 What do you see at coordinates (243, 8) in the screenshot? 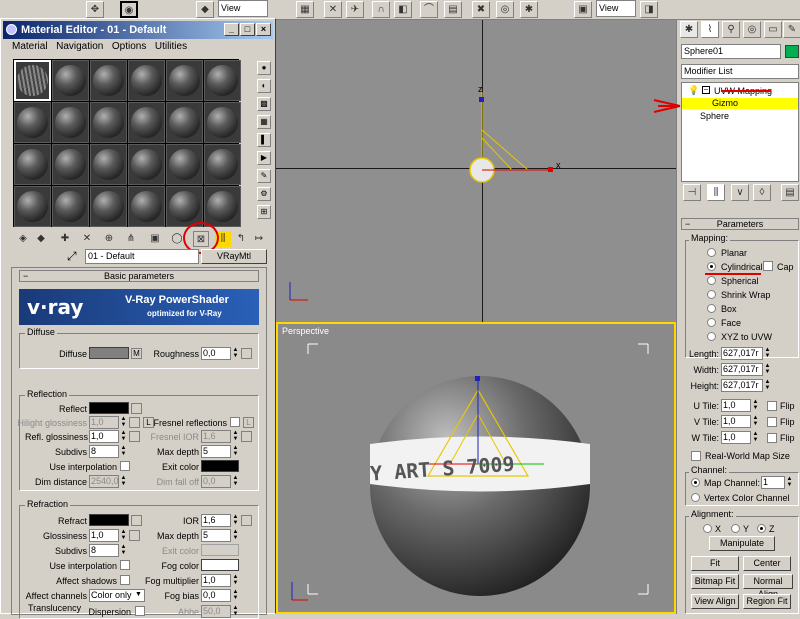
I see `reference-coord-select: View` at bounding box center [243, 8].